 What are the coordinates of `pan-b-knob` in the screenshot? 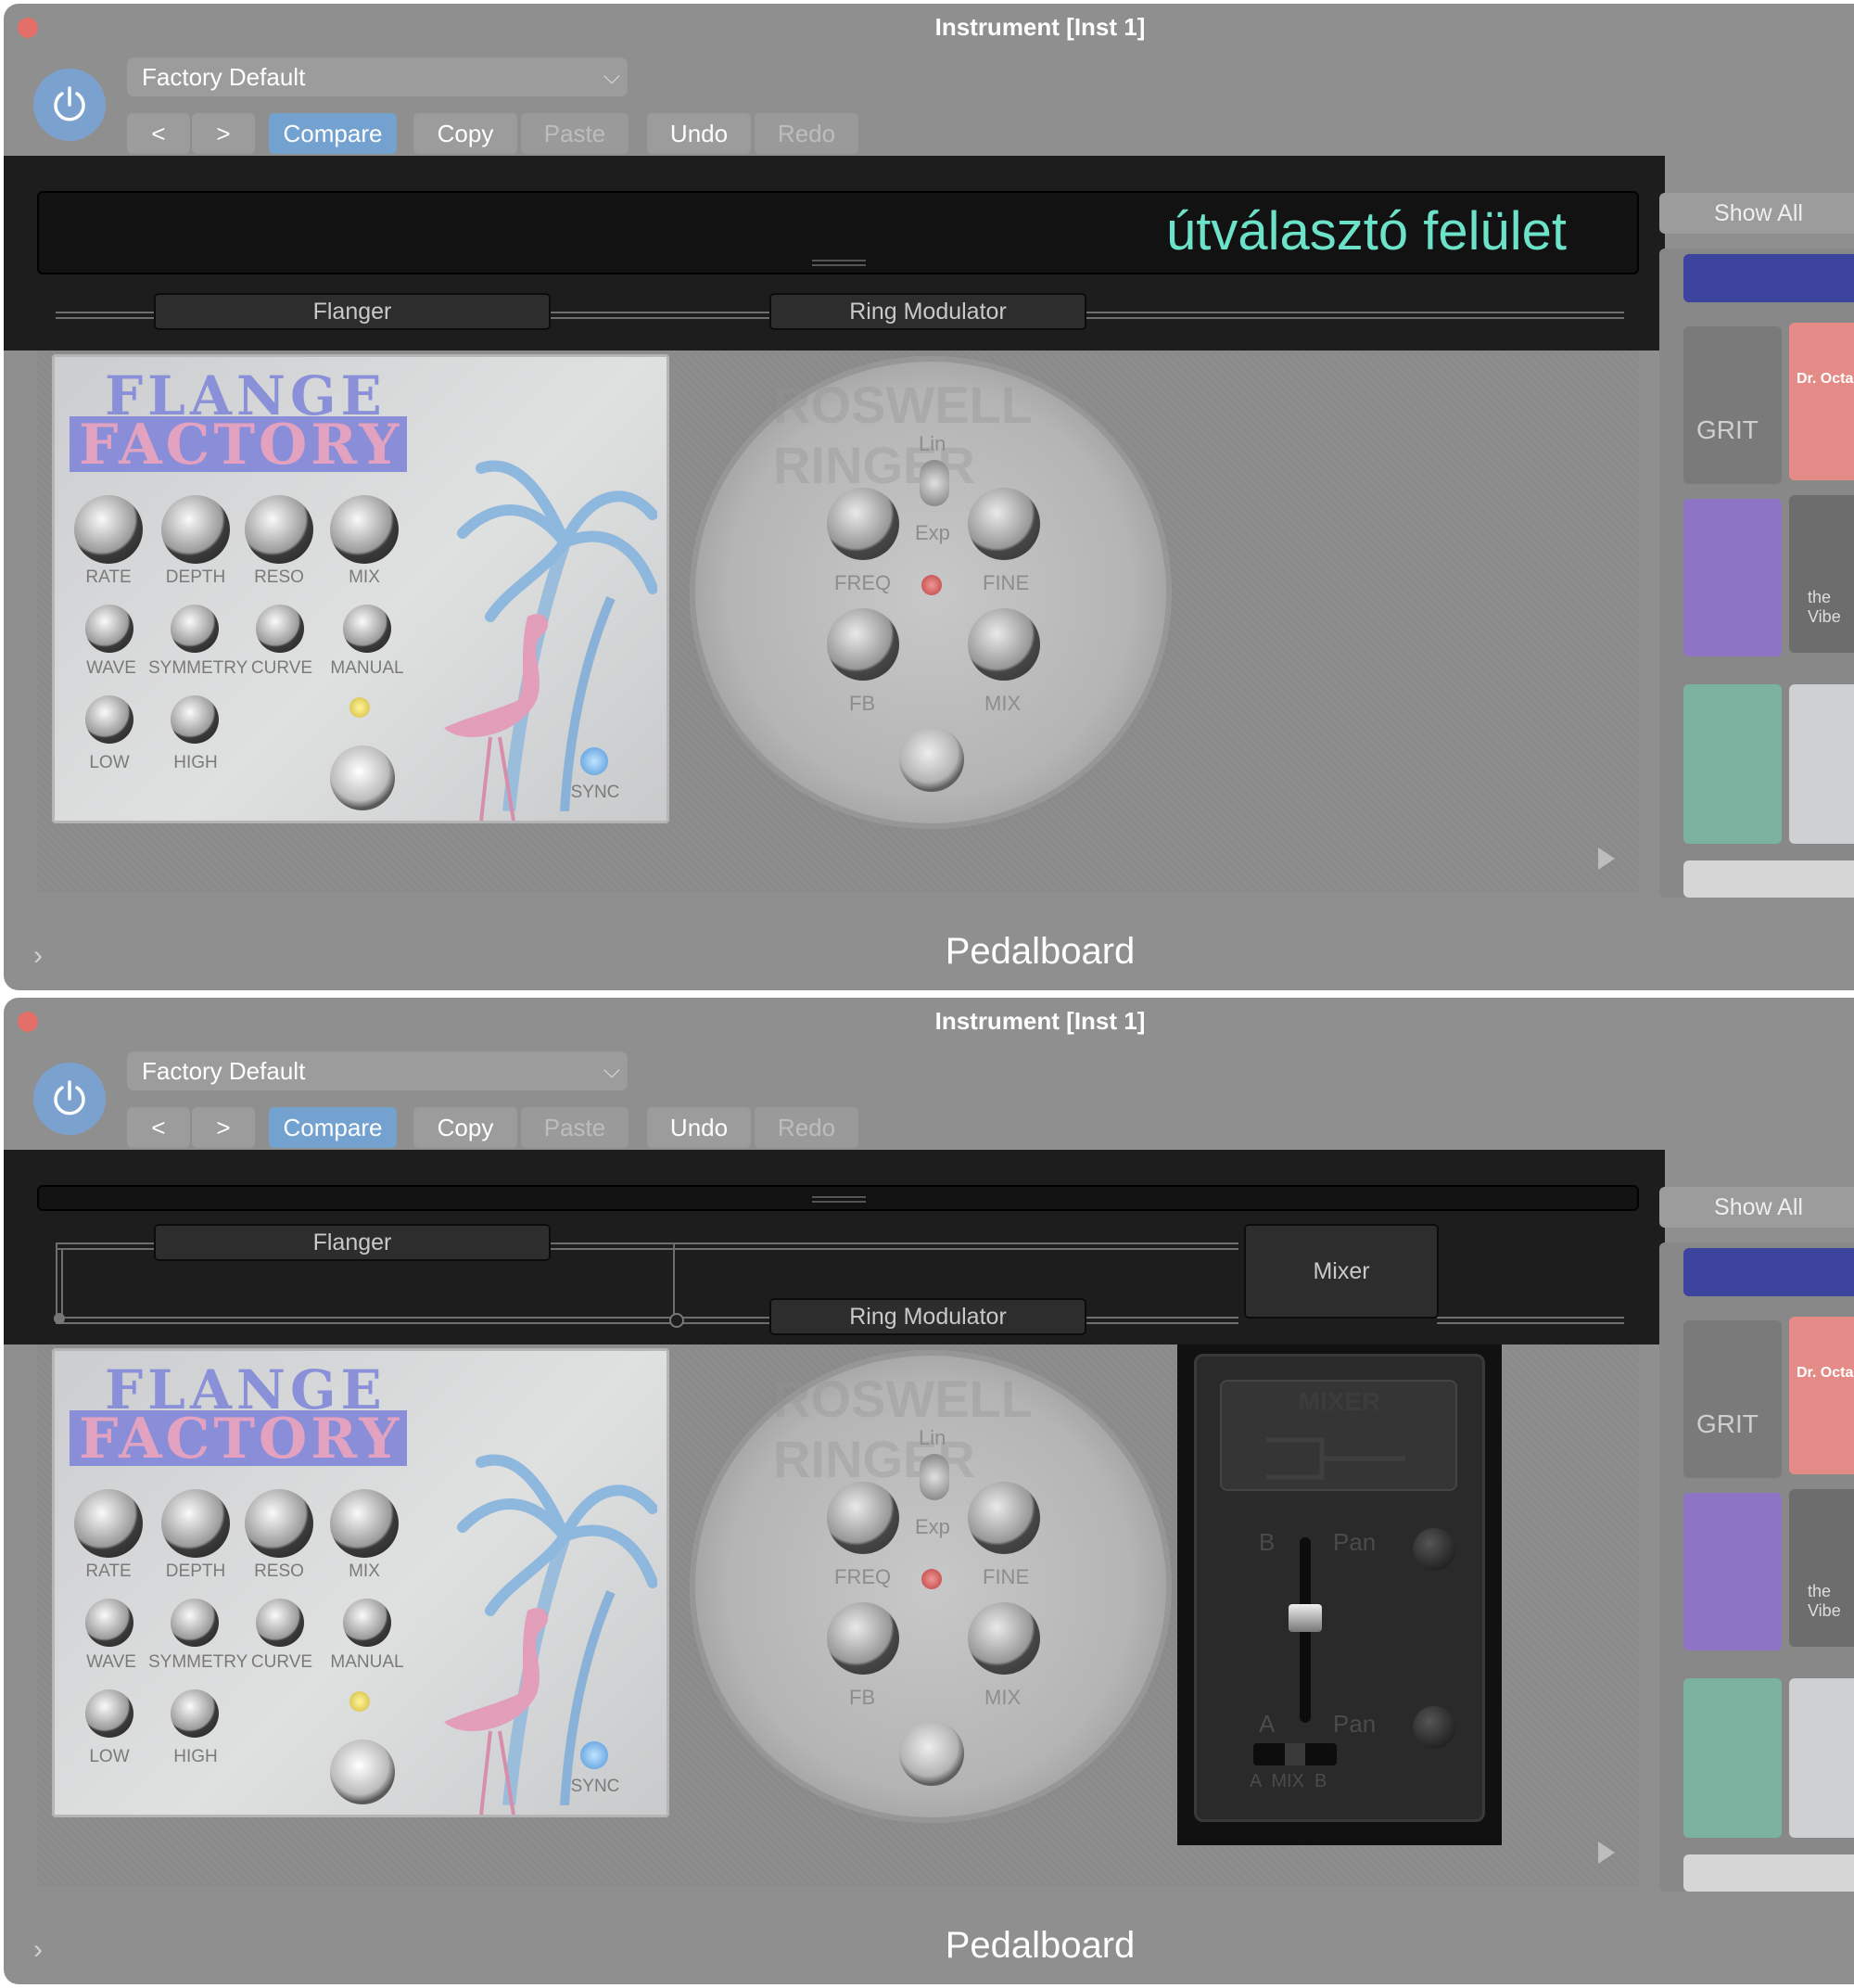 It's located at (1434, 1549).